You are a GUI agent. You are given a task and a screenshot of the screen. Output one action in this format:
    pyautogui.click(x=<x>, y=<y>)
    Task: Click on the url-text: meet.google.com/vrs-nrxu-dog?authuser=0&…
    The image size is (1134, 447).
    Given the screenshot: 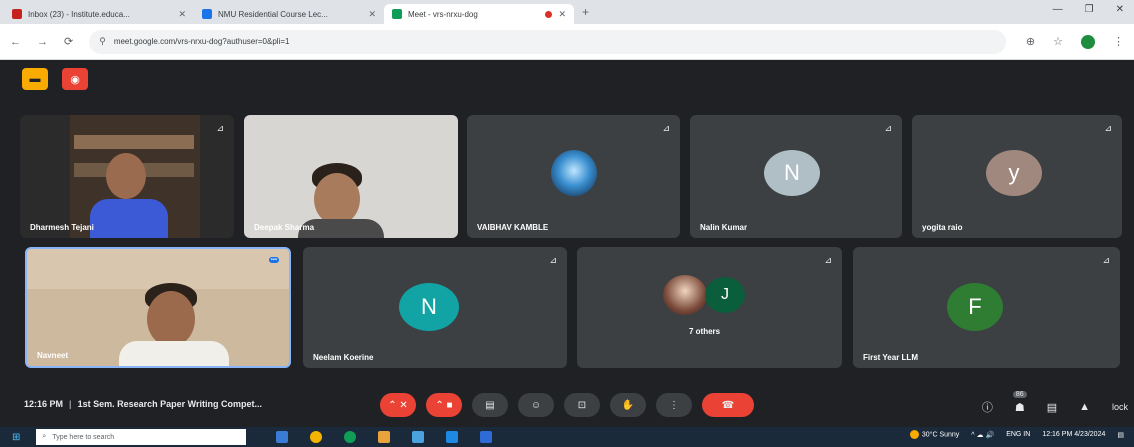 What is the action you would take?
    pyautogui.click(x=201, y=41)
    